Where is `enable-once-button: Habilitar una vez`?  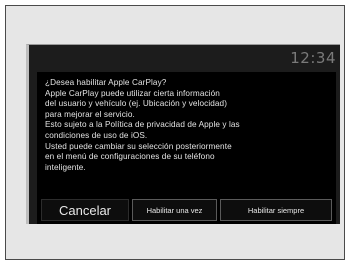
enable-once-button: Habilitar una vez is located at coordinates (174, 210).